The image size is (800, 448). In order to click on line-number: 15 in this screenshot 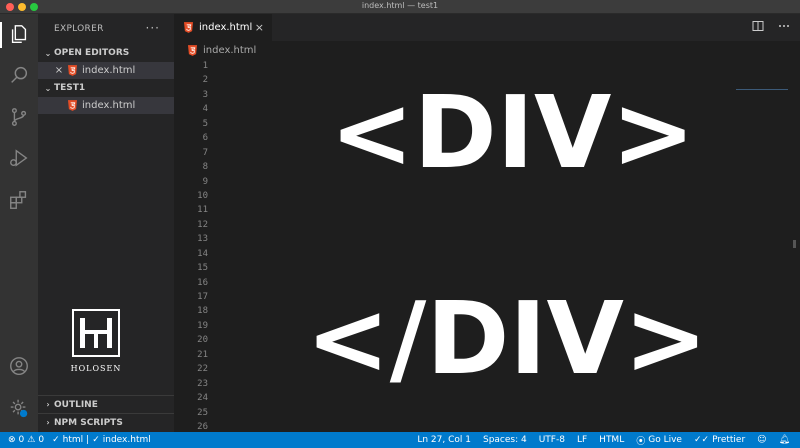, I will do `click(202, 268)`.